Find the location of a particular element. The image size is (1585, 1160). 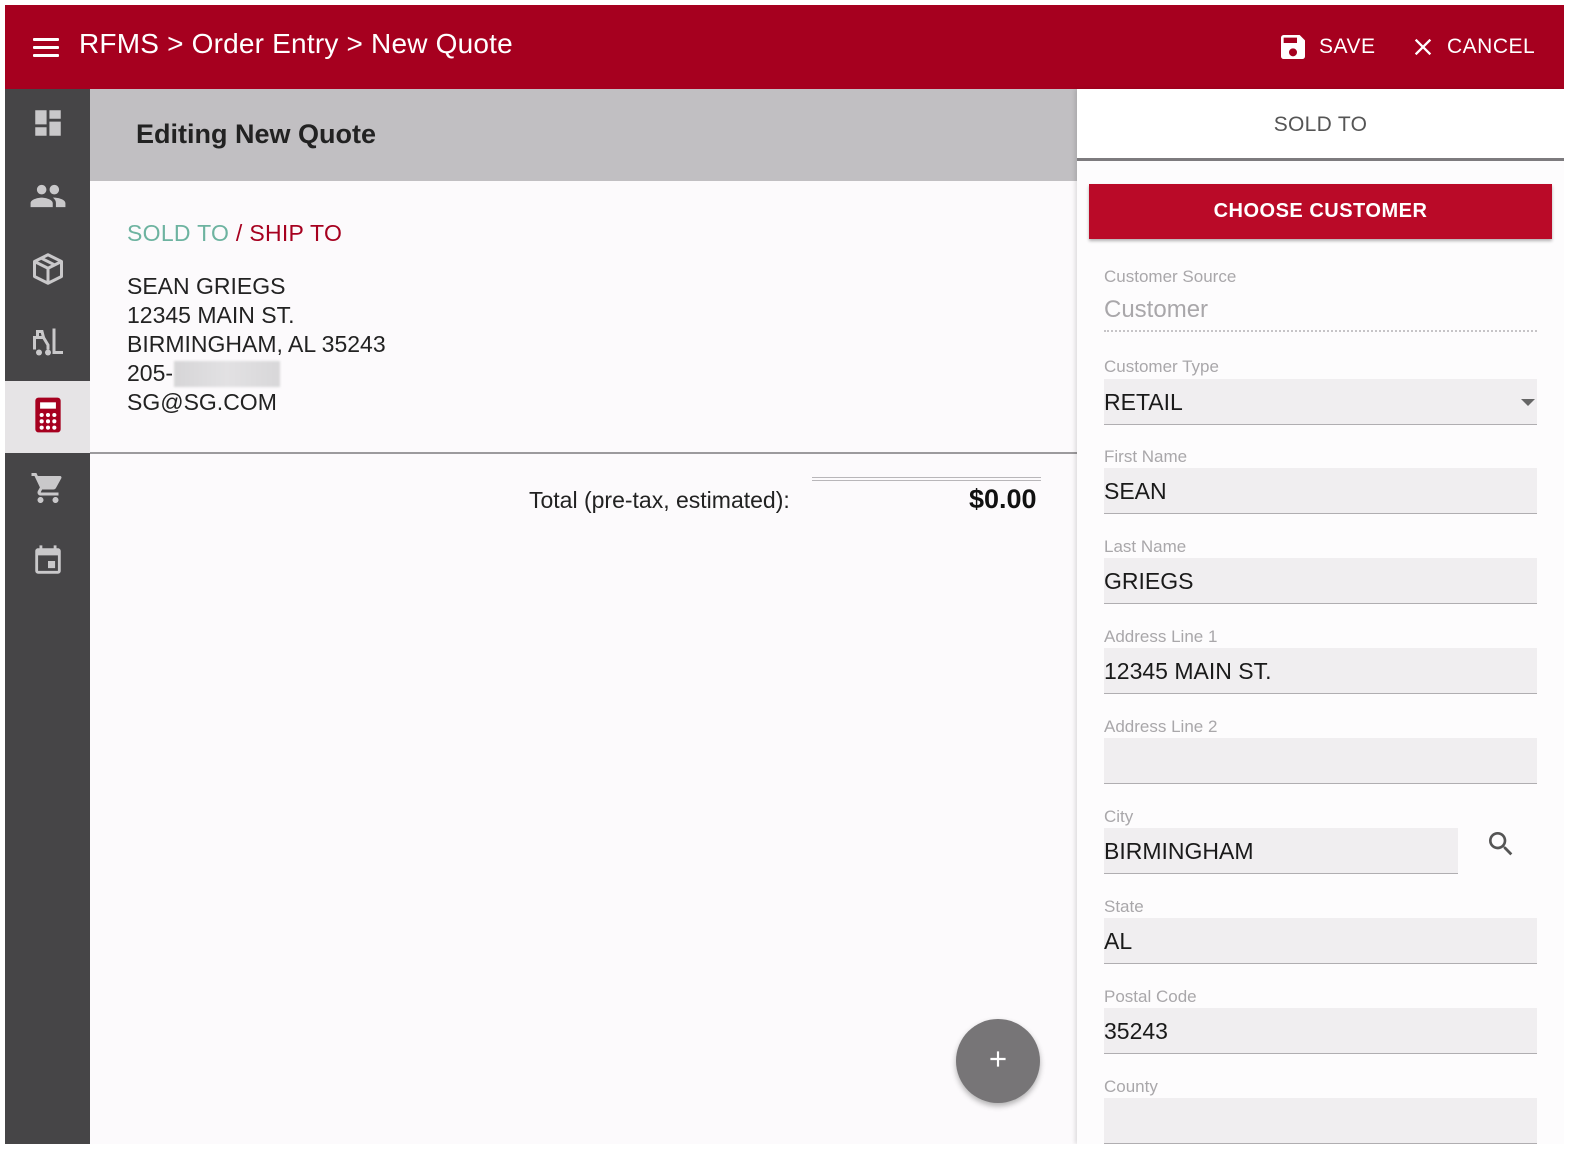

city-label: City is located at coordinates (1119, 816).